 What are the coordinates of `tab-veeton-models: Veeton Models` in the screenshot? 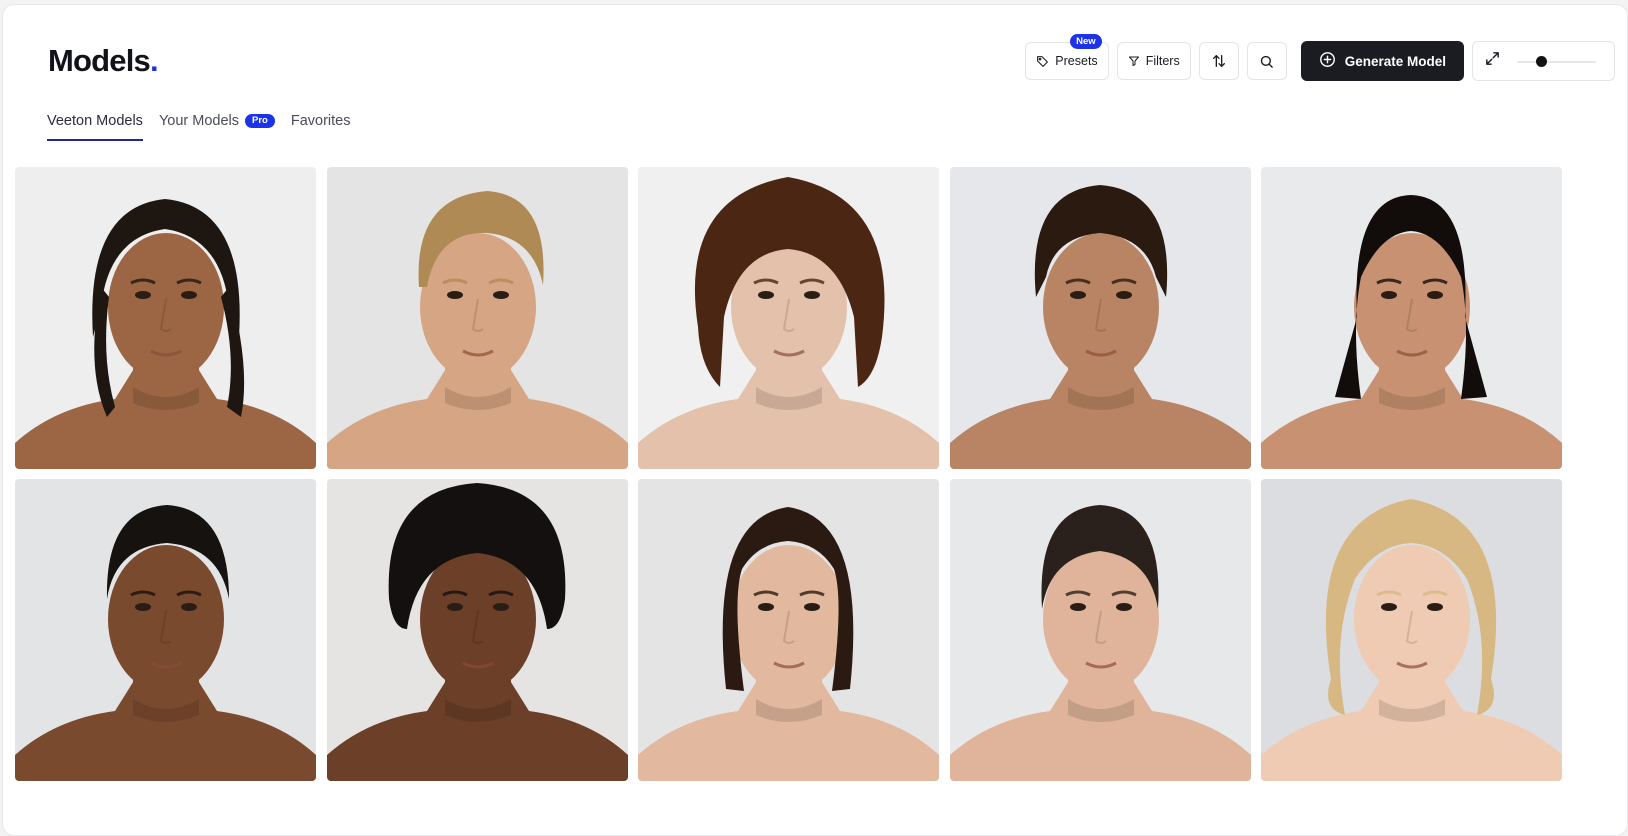 It's located at (95, 127).